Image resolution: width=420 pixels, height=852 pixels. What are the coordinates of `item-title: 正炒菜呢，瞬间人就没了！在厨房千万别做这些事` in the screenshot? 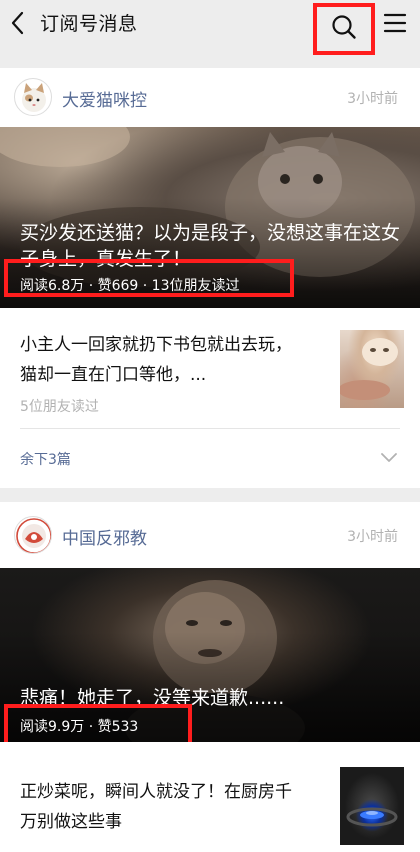 It's located at (161, 807).